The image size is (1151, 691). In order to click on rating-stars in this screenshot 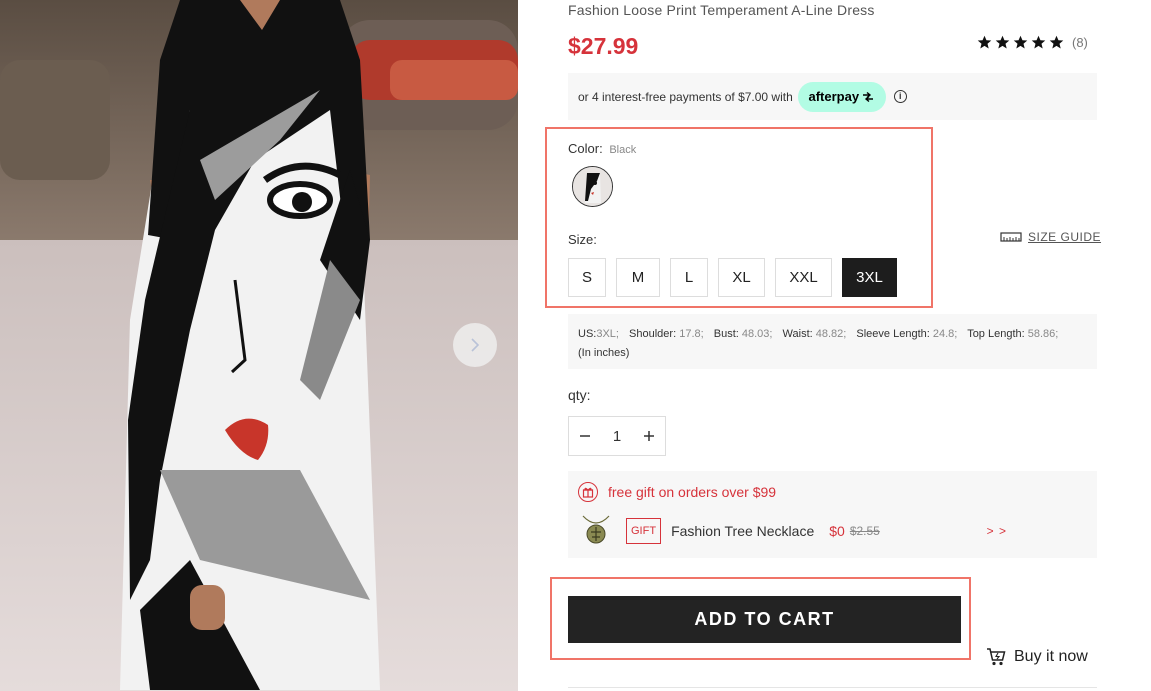, I will do `click(1020, 42)`.